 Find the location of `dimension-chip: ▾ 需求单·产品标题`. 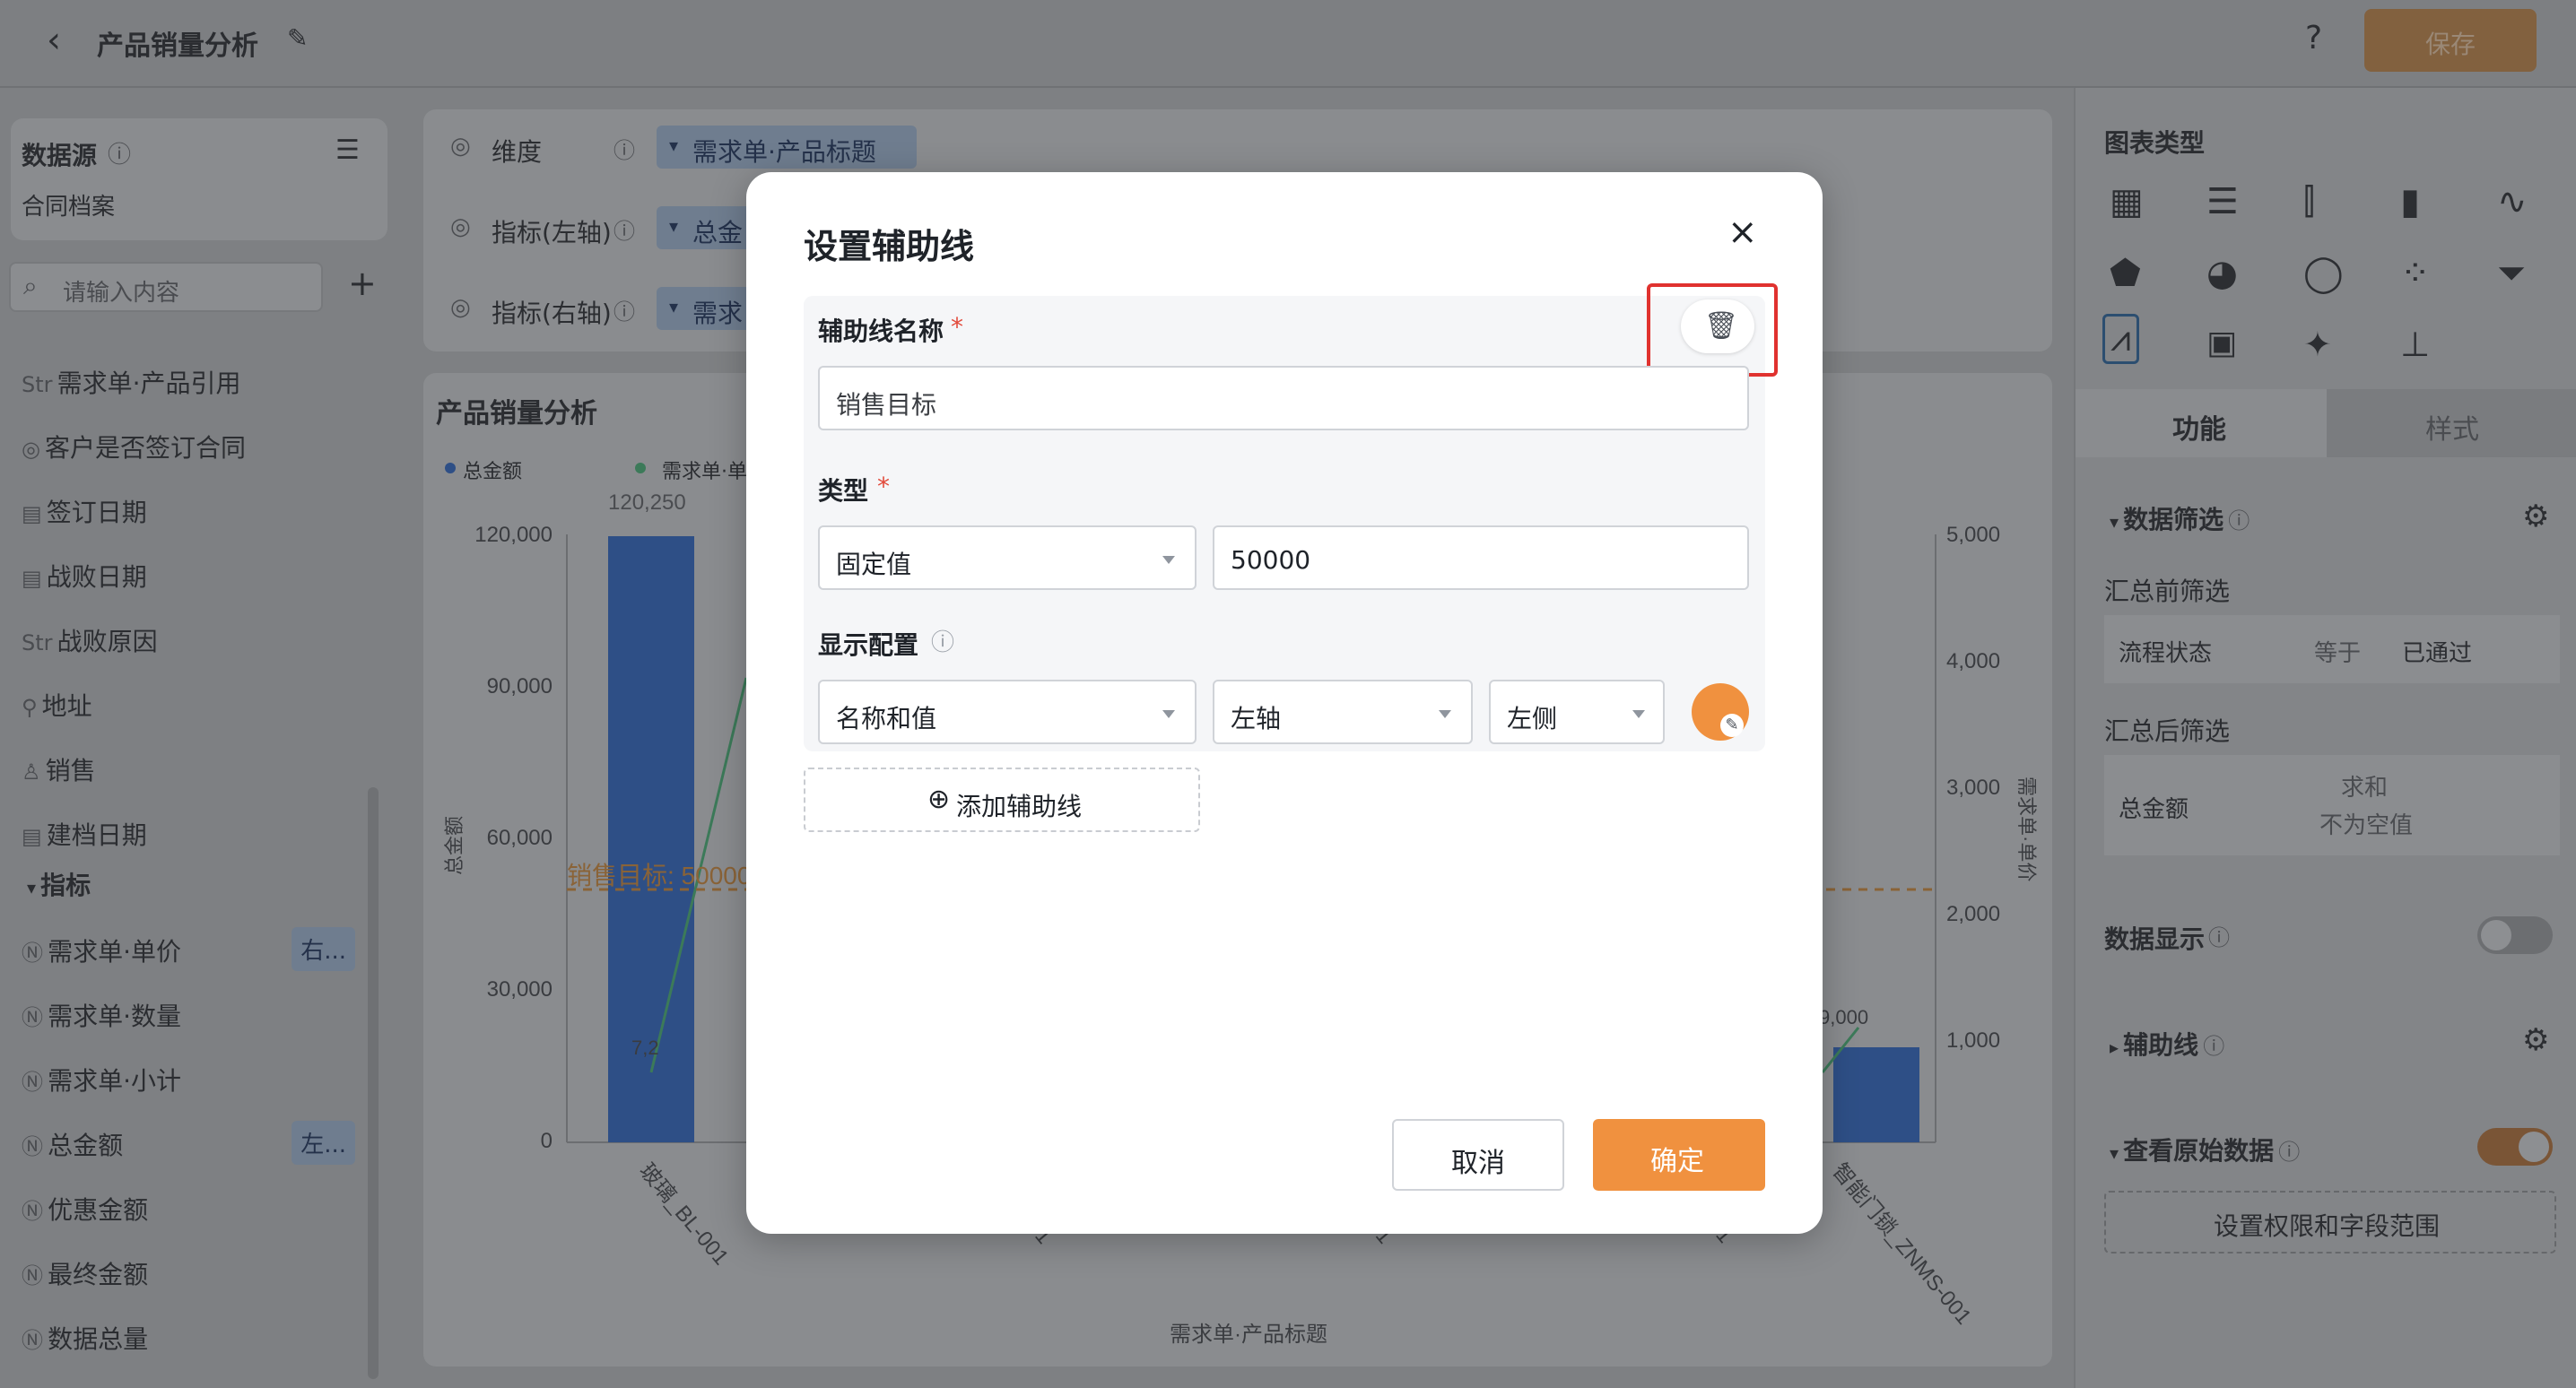

dimension-chip: ▾ 需求单·产品标题 is located at coordinates (787, 147).